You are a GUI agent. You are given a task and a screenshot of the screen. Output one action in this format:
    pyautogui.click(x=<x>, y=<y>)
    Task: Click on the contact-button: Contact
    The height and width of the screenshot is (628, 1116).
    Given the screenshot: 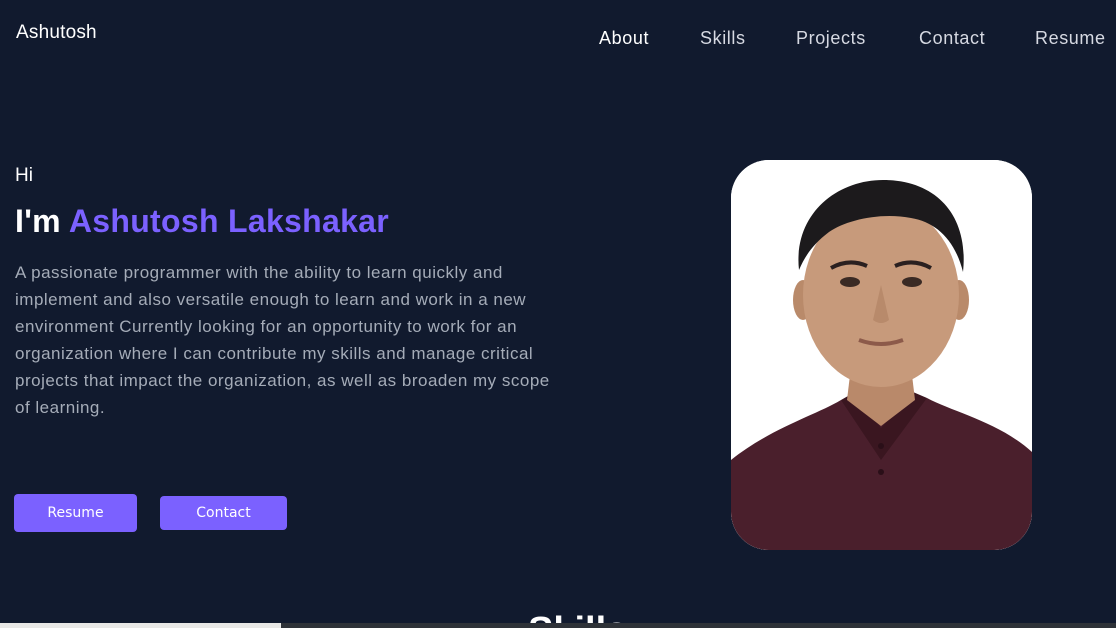 What is the action you would take?
    pyautogui.click(x=223, y=513)
    